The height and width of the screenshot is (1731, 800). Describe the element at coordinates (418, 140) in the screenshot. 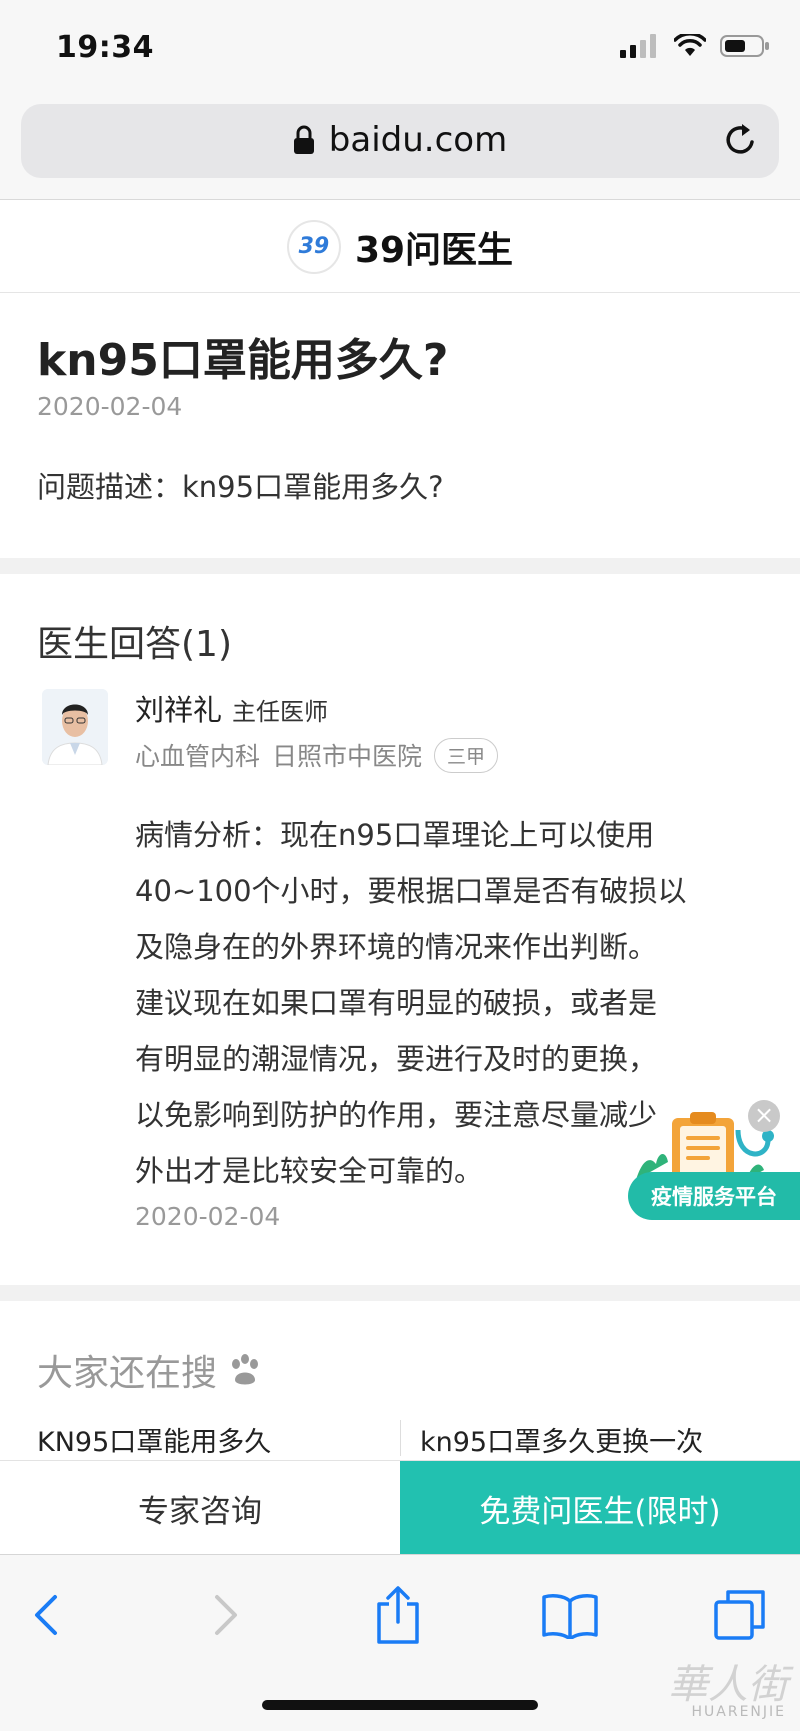

I see `url-text: baidu.com` at that location.